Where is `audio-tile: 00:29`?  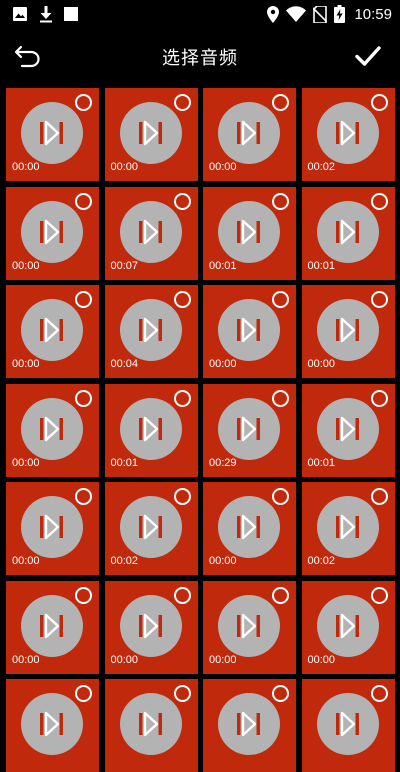
audio-tile: 00:29 is located at coordinates (249, 430).